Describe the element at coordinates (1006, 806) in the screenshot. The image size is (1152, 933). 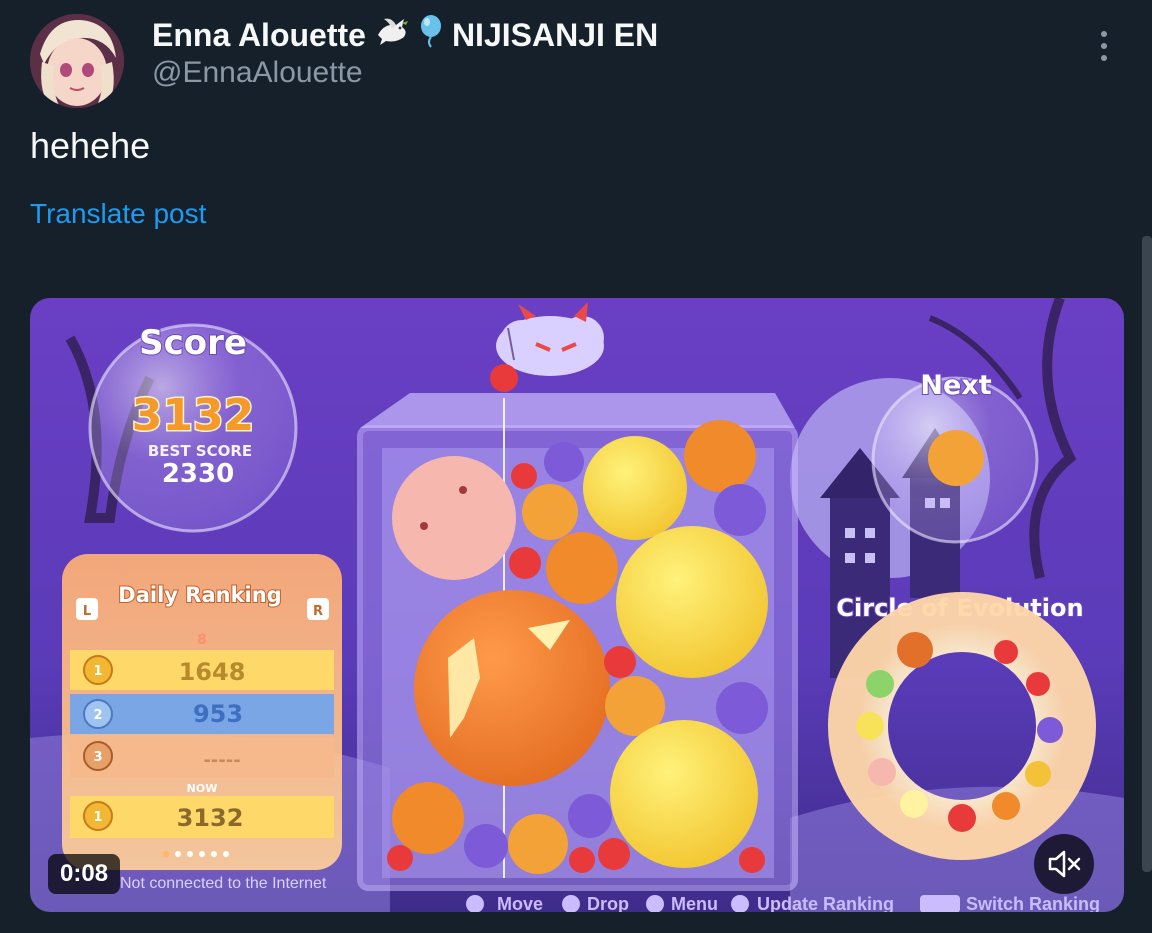
I see `orange-icon` at that location.